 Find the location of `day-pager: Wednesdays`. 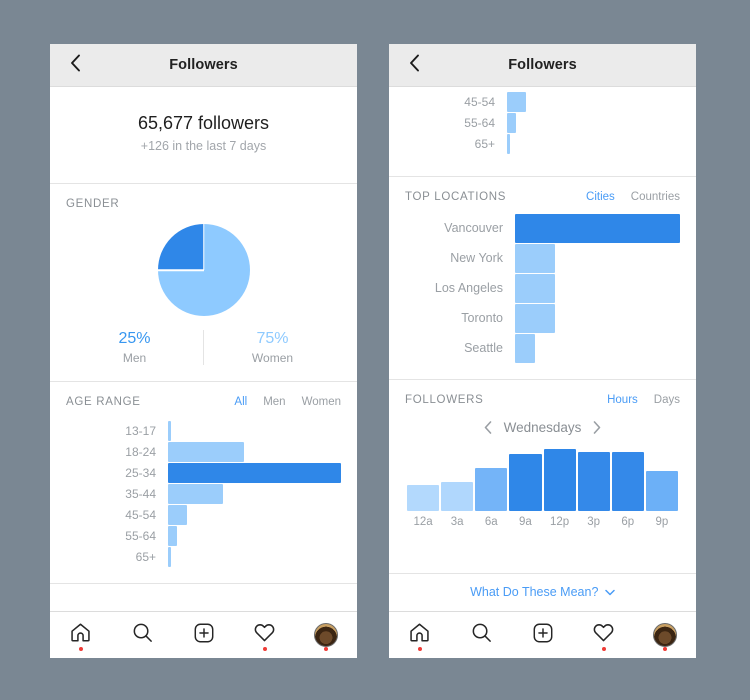

day-pager: Wednesdays is located at coordinates (542, 423).